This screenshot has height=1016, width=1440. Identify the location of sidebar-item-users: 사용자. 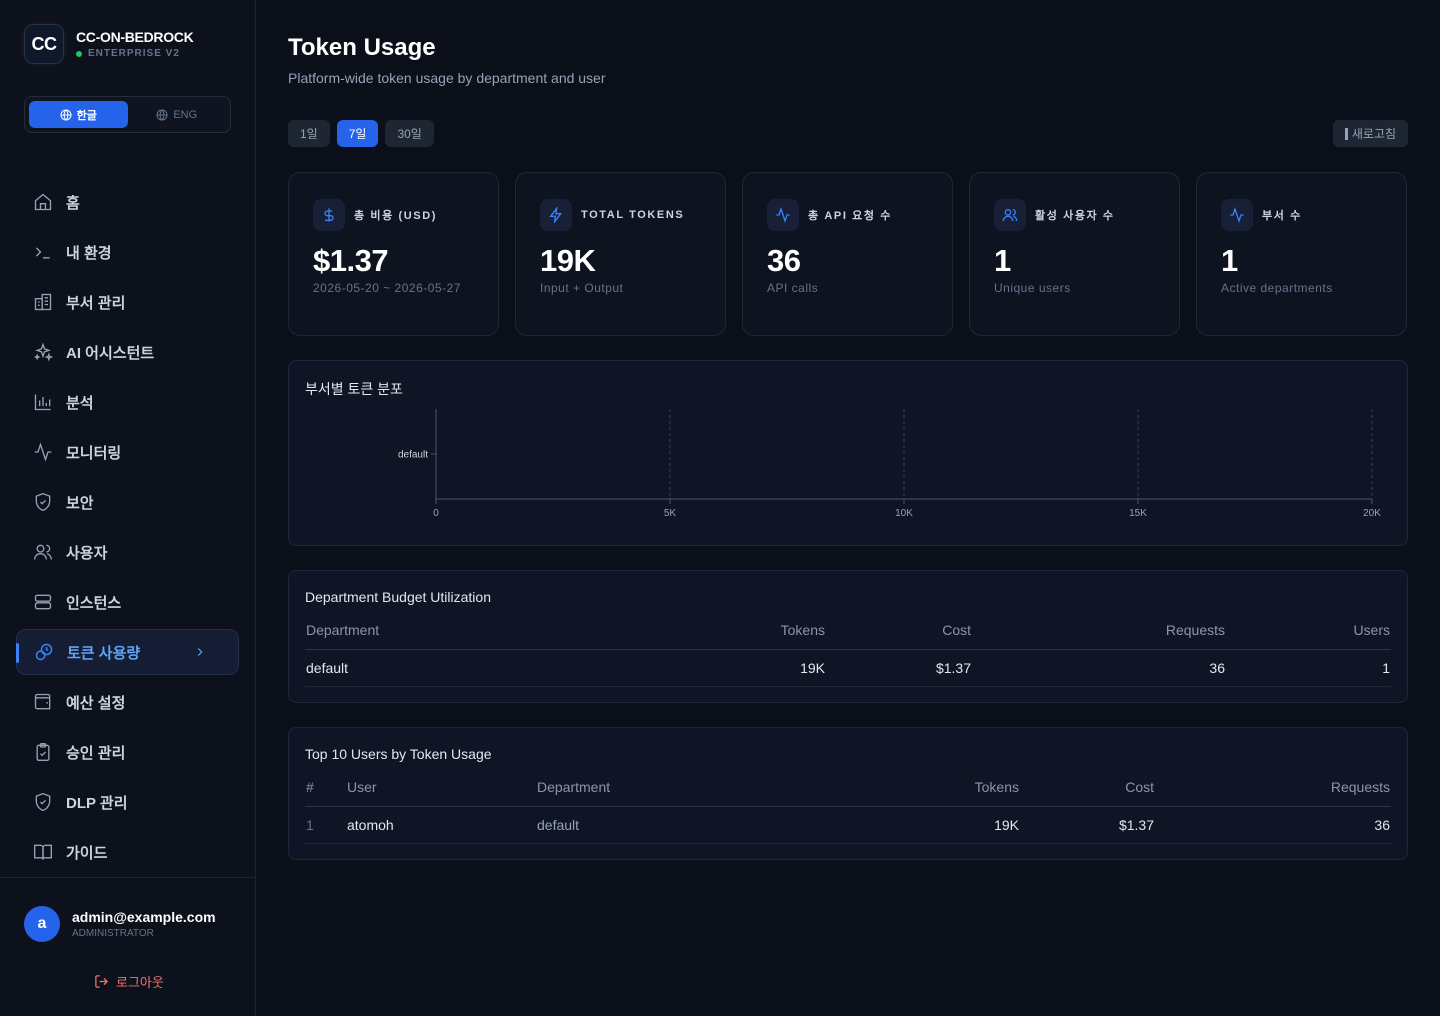
(127, 552).